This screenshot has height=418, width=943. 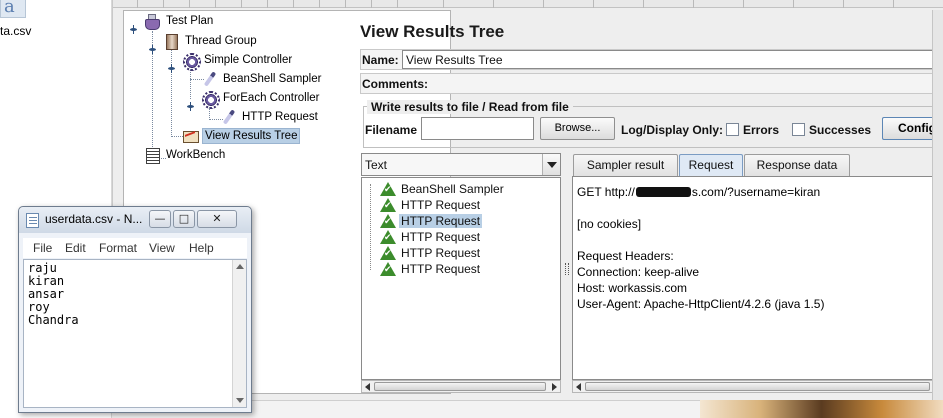 I want to click on tree-node-label: HTTP Request, so click(x=280, y=117).